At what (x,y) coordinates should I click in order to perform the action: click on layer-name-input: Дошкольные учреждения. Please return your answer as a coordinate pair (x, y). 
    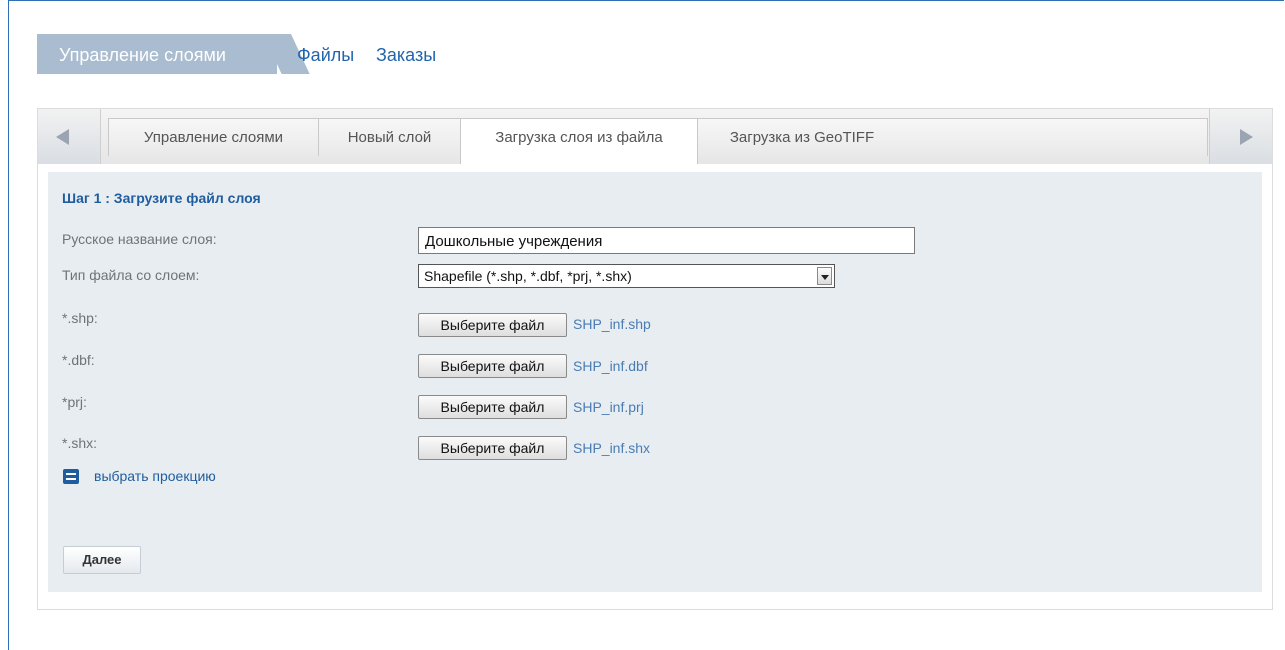
    Looking at the image, I should click on (666, 240).